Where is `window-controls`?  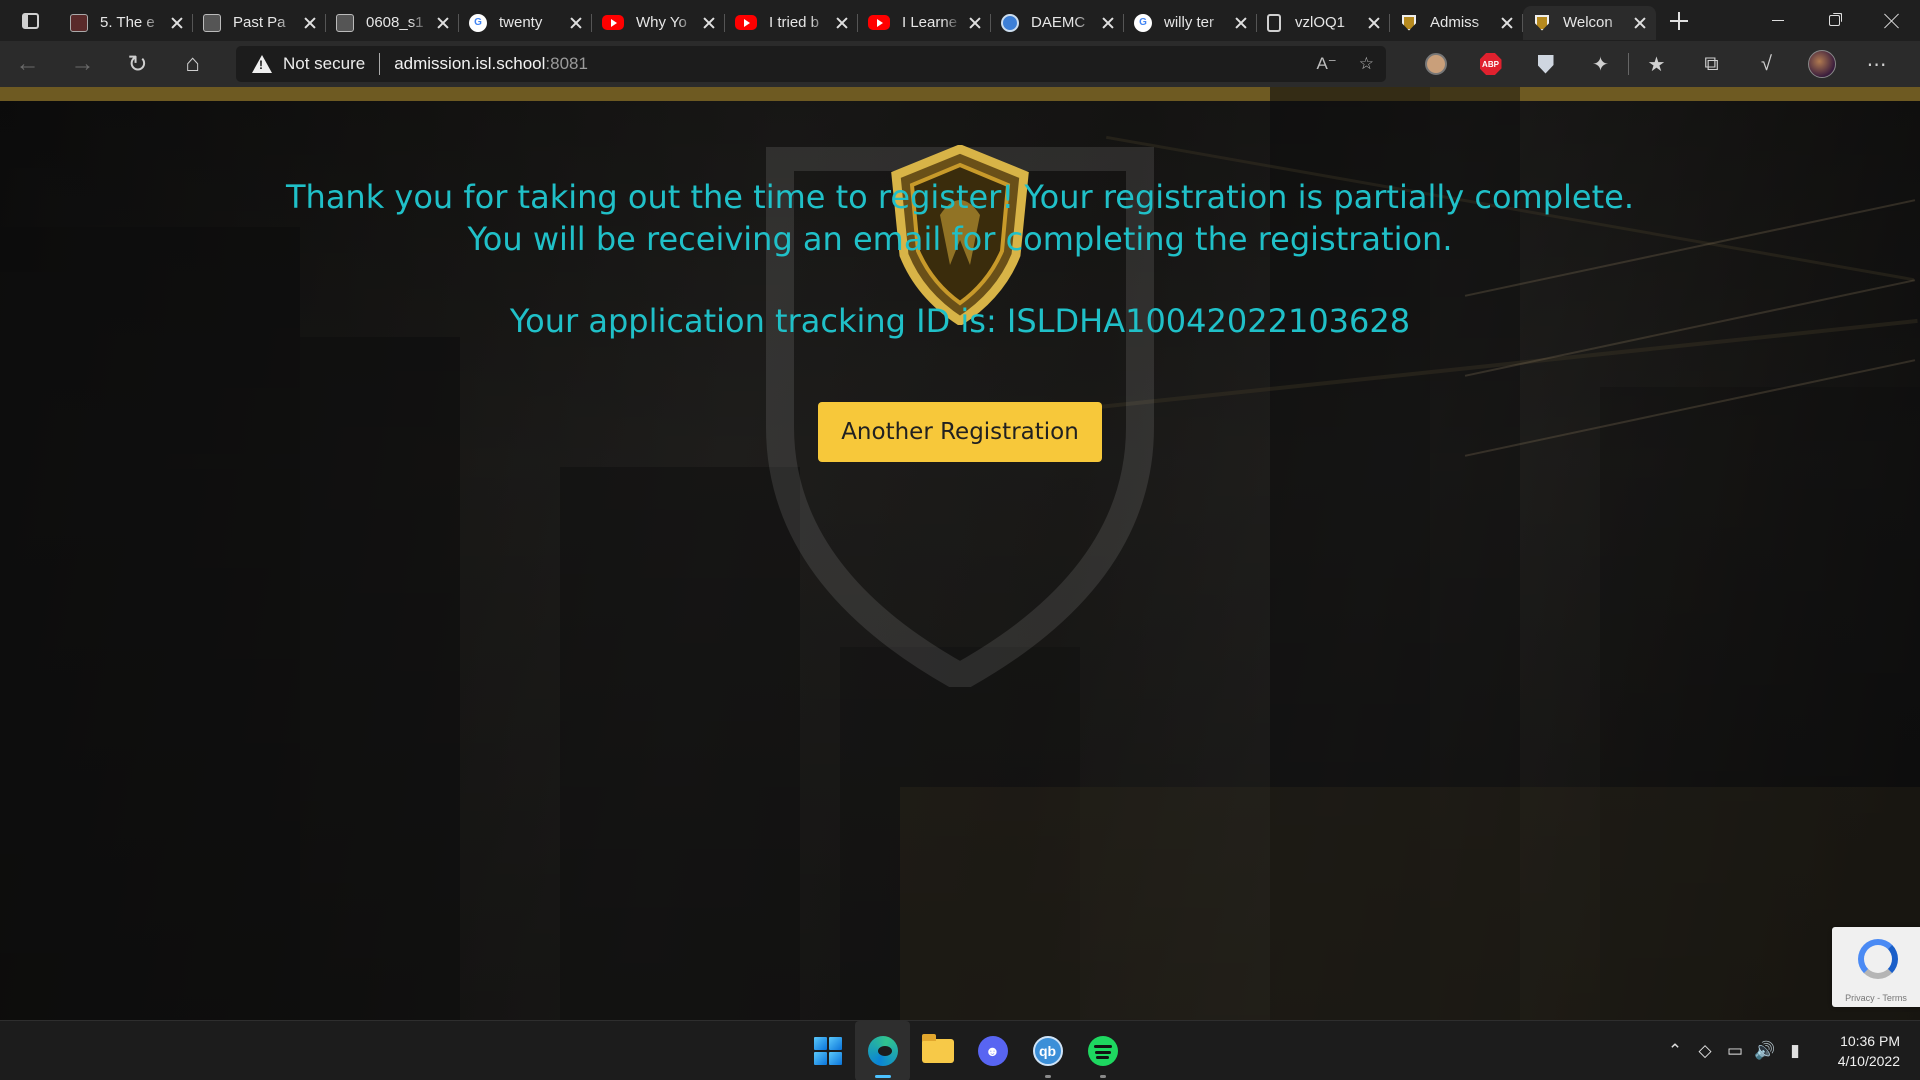
window-controls is located at coordinates (1834, 20).